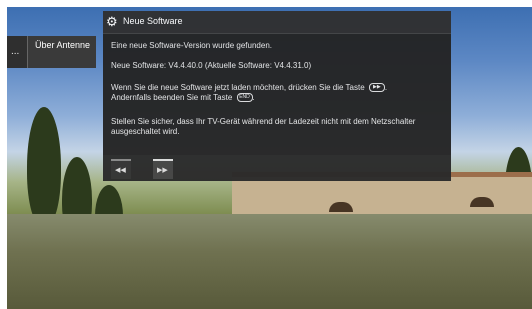 The image size is (532, 309). I want to click on gear-icon: ⚙, so click(112, 21).